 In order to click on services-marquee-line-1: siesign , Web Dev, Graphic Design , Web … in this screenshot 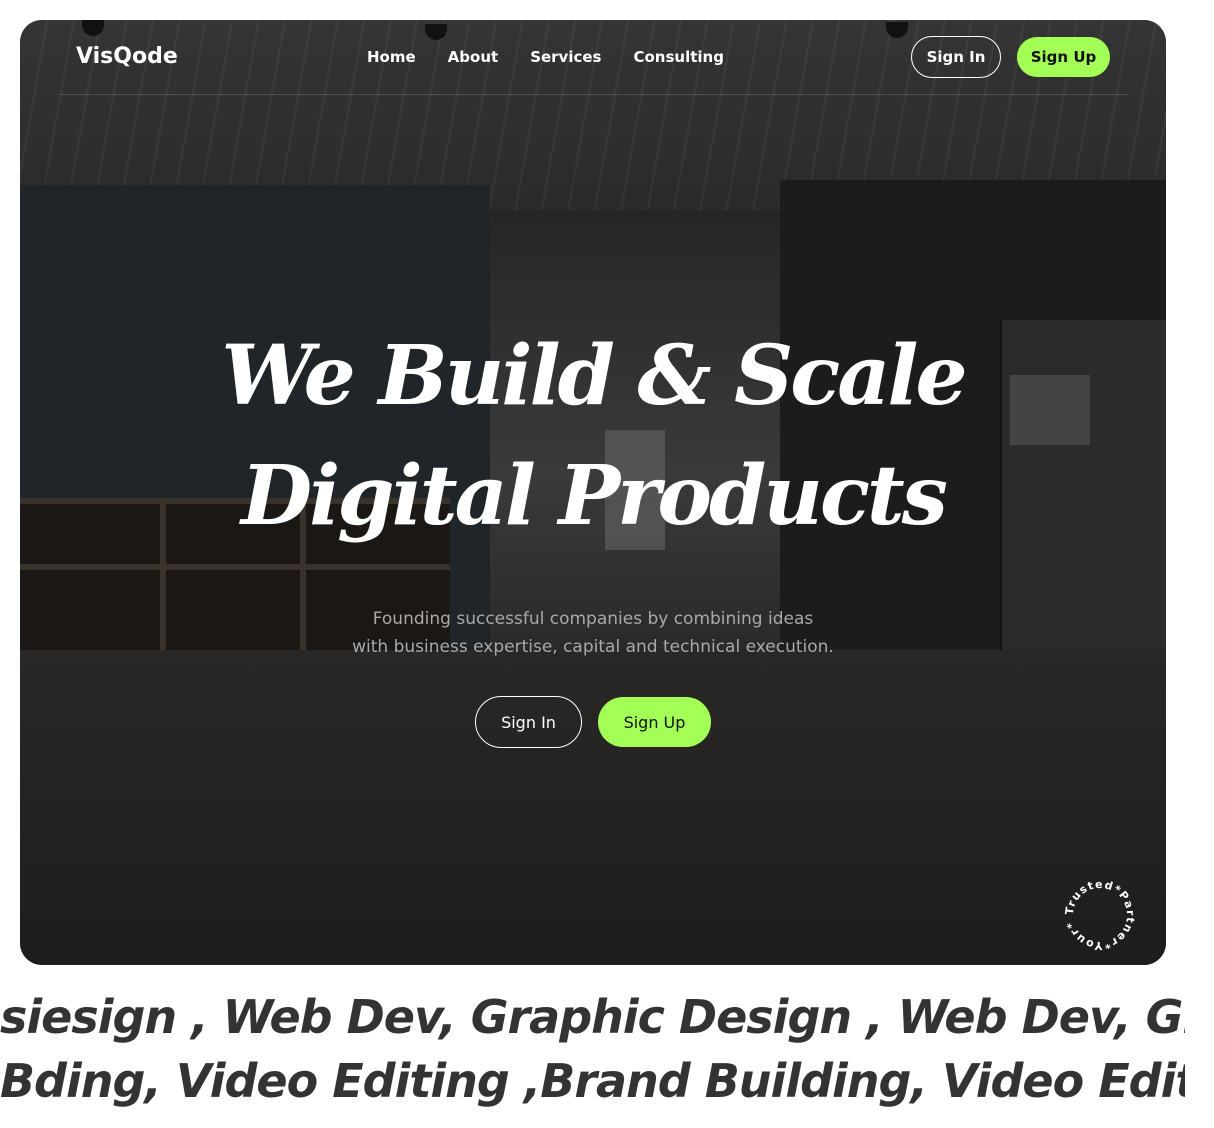, I will do `click(592, 1017)`.